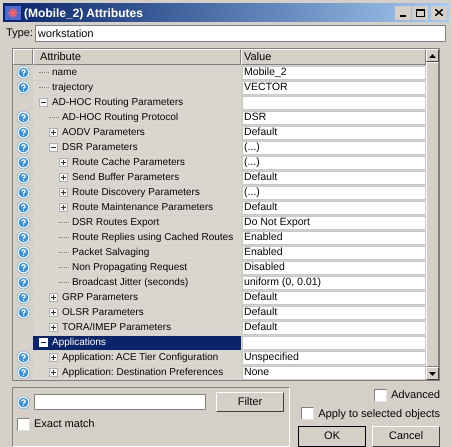 The width and height of the screenshot is (452, 447). What do you see at coordinates (65, 72) in the screenshot?
I see `attribute-name: name` at bounding box center [65, 72].